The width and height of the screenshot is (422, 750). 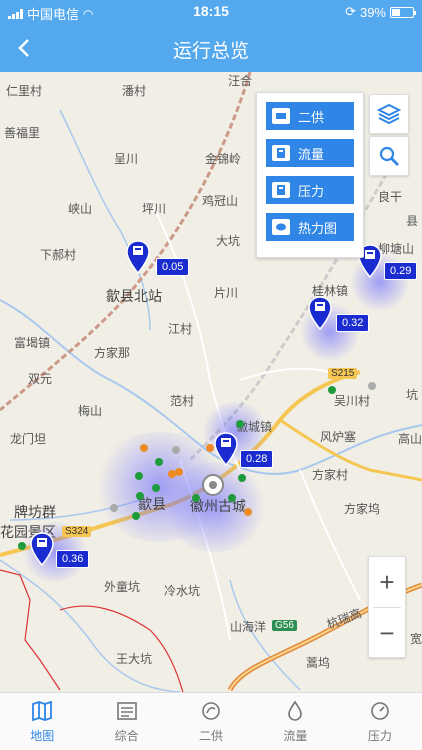 I want to click on layers-toggle-button, so click(x=389, y=114).